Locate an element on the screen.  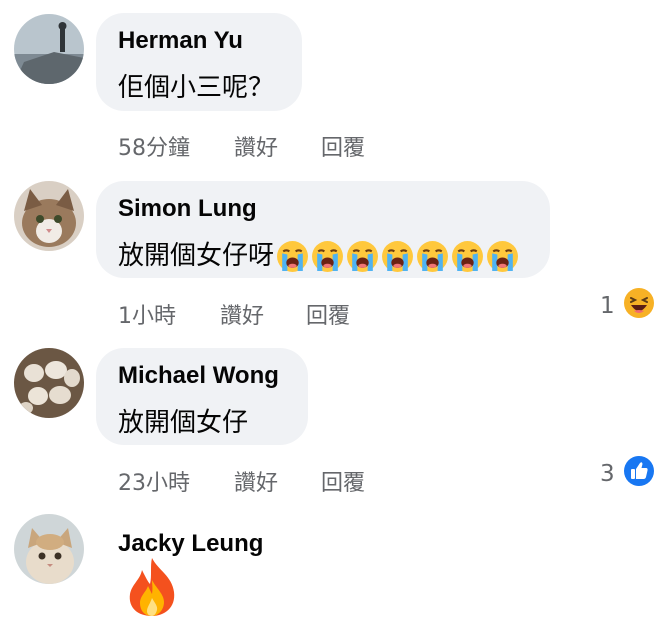
comment-bubble: Michael Wong 放開個女仔 is located at coordinates (202, 396).